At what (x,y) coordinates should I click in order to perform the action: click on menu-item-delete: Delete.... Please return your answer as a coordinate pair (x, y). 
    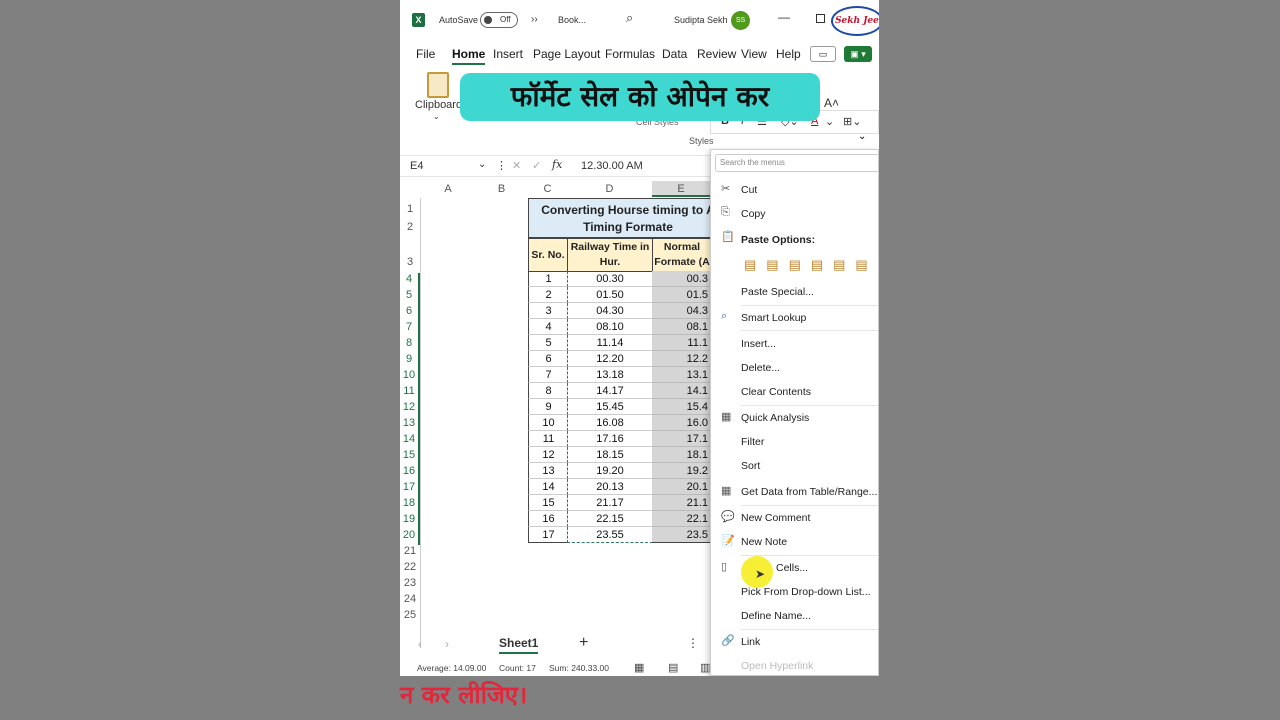
    Looking at the image, I should click on (760, 368).